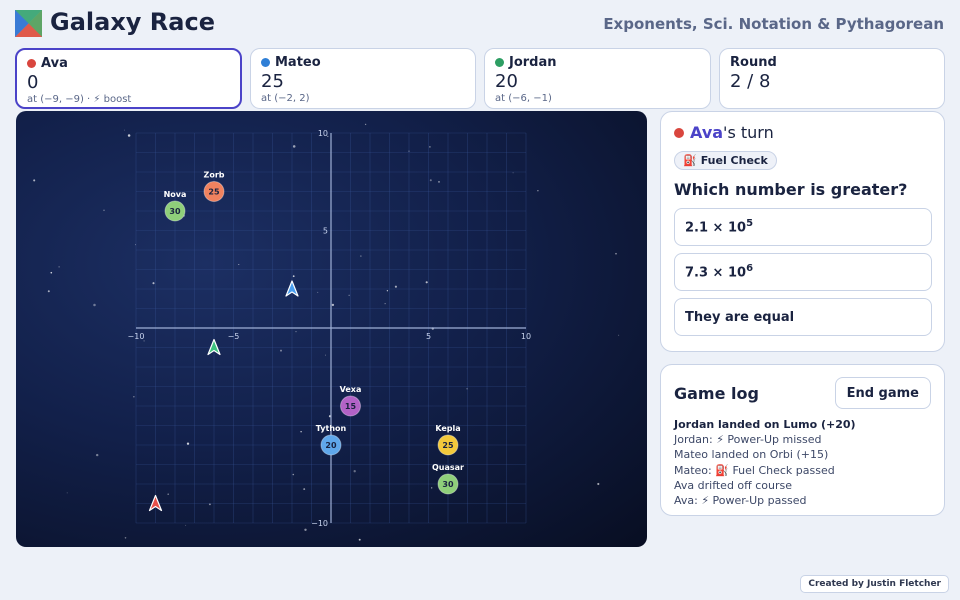 Image resolution: width=960 pixels, height=600 pixels. What do you see at coordinates (874, 584) in the screenshot?
I see `credit-badge: Created by Justin Fletcher` at bounding box center [874, 584].